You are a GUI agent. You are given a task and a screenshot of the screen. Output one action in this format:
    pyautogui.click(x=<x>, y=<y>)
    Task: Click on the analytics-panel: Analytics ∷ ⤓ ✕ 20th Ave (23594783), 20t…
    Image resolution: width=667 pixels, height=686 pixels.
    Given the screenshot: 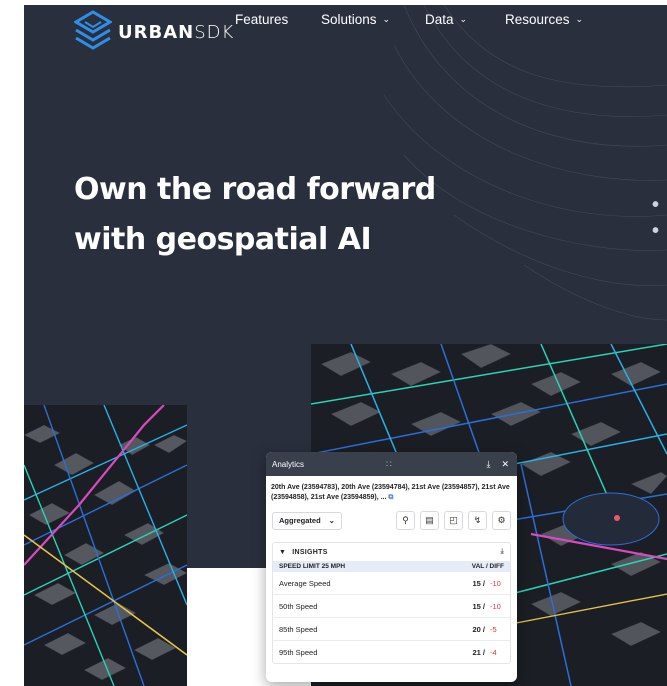 What is the action you would take?
    pyautogui.click(x=391, y=567)
    